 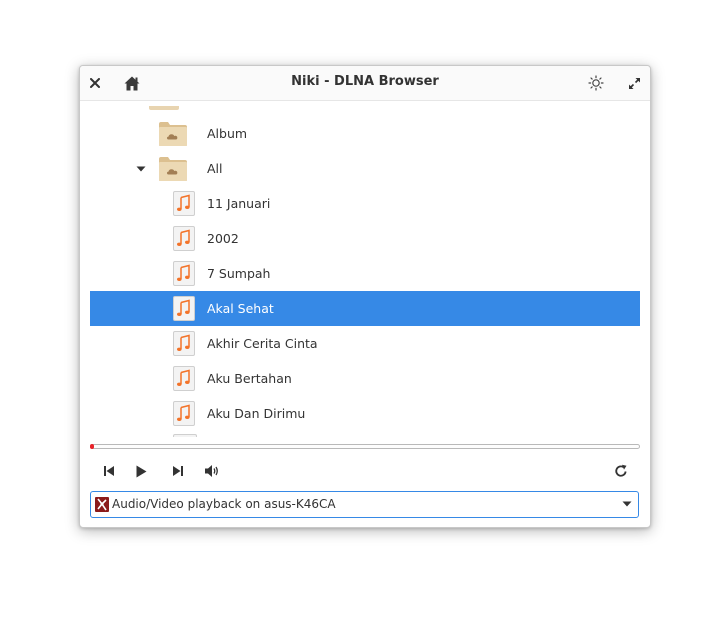 I want to click on previous-icon, so click(x=109, y=471).